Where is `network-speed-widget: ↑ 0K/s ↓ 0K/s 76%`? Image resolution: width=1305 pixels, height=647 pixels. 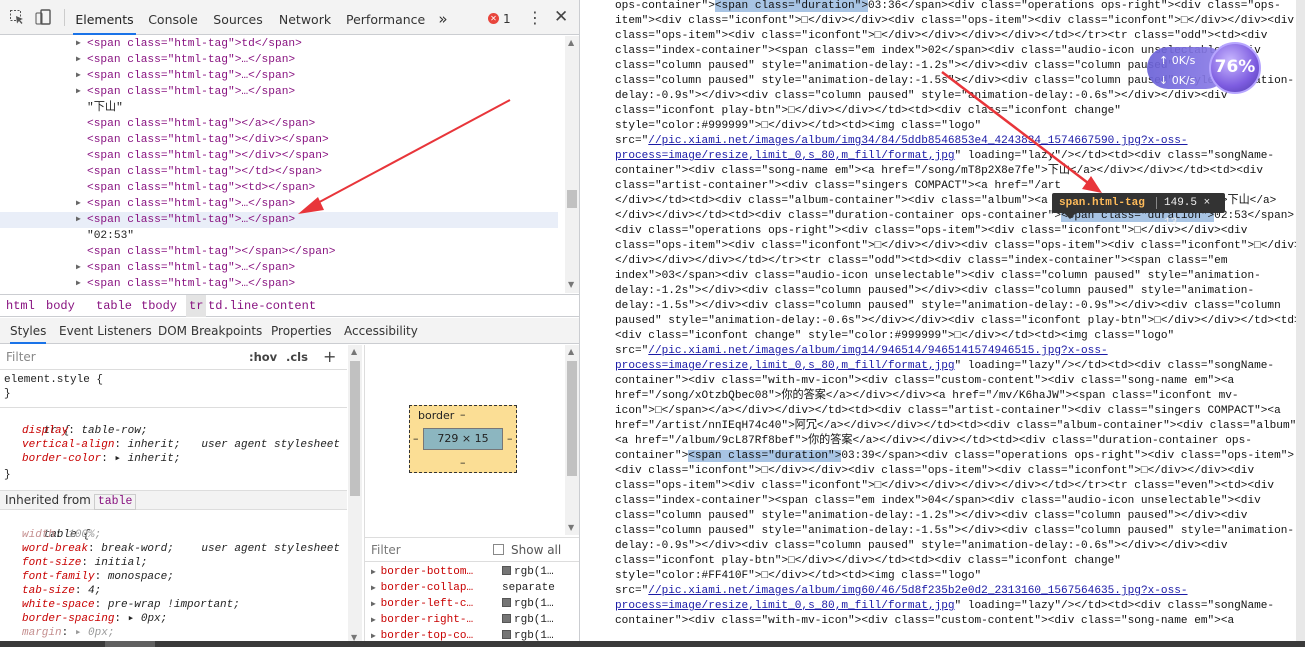 network-speed-widget: ↑ 0K/s ↓ 0K/s 76% is located at coordinates (1209, 68).